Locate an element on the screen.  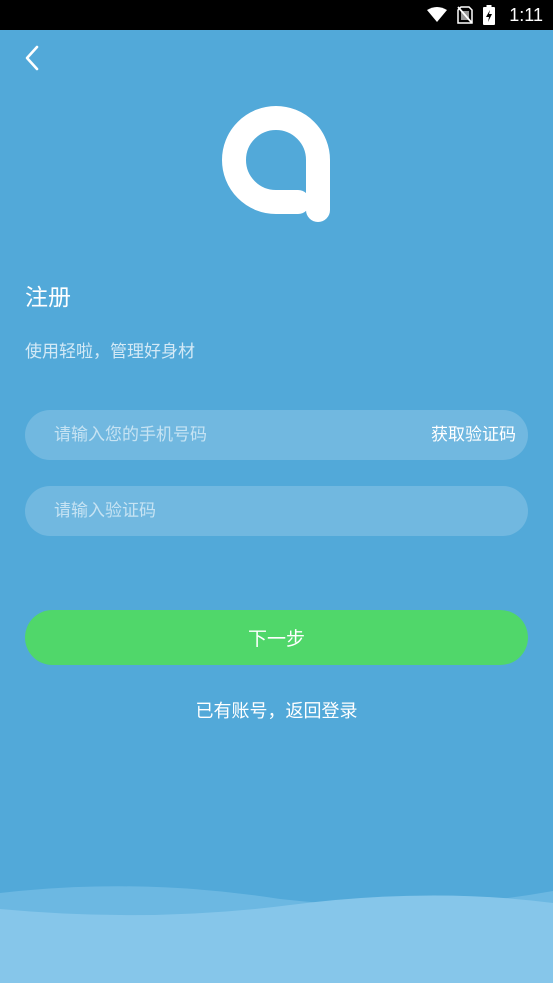
no-sim-icon is located at coordinates (465, 15).